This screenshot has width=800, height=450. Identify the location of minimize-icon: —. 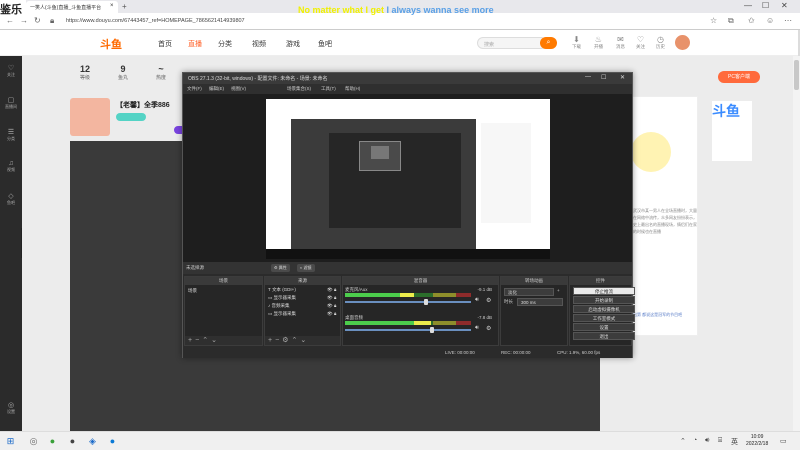
(748, 5).